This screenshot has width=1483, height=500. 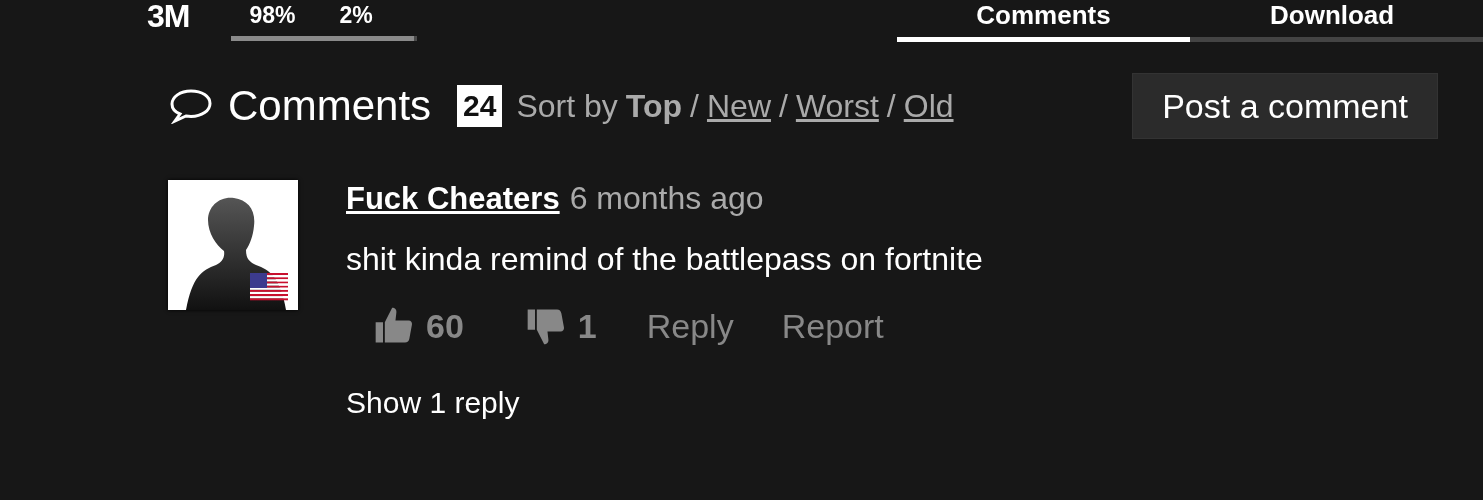 What do you see at coordinates (272, 15) in the screenshot?
I see `likes-percent: 98%` at bounding box center [272, 15].